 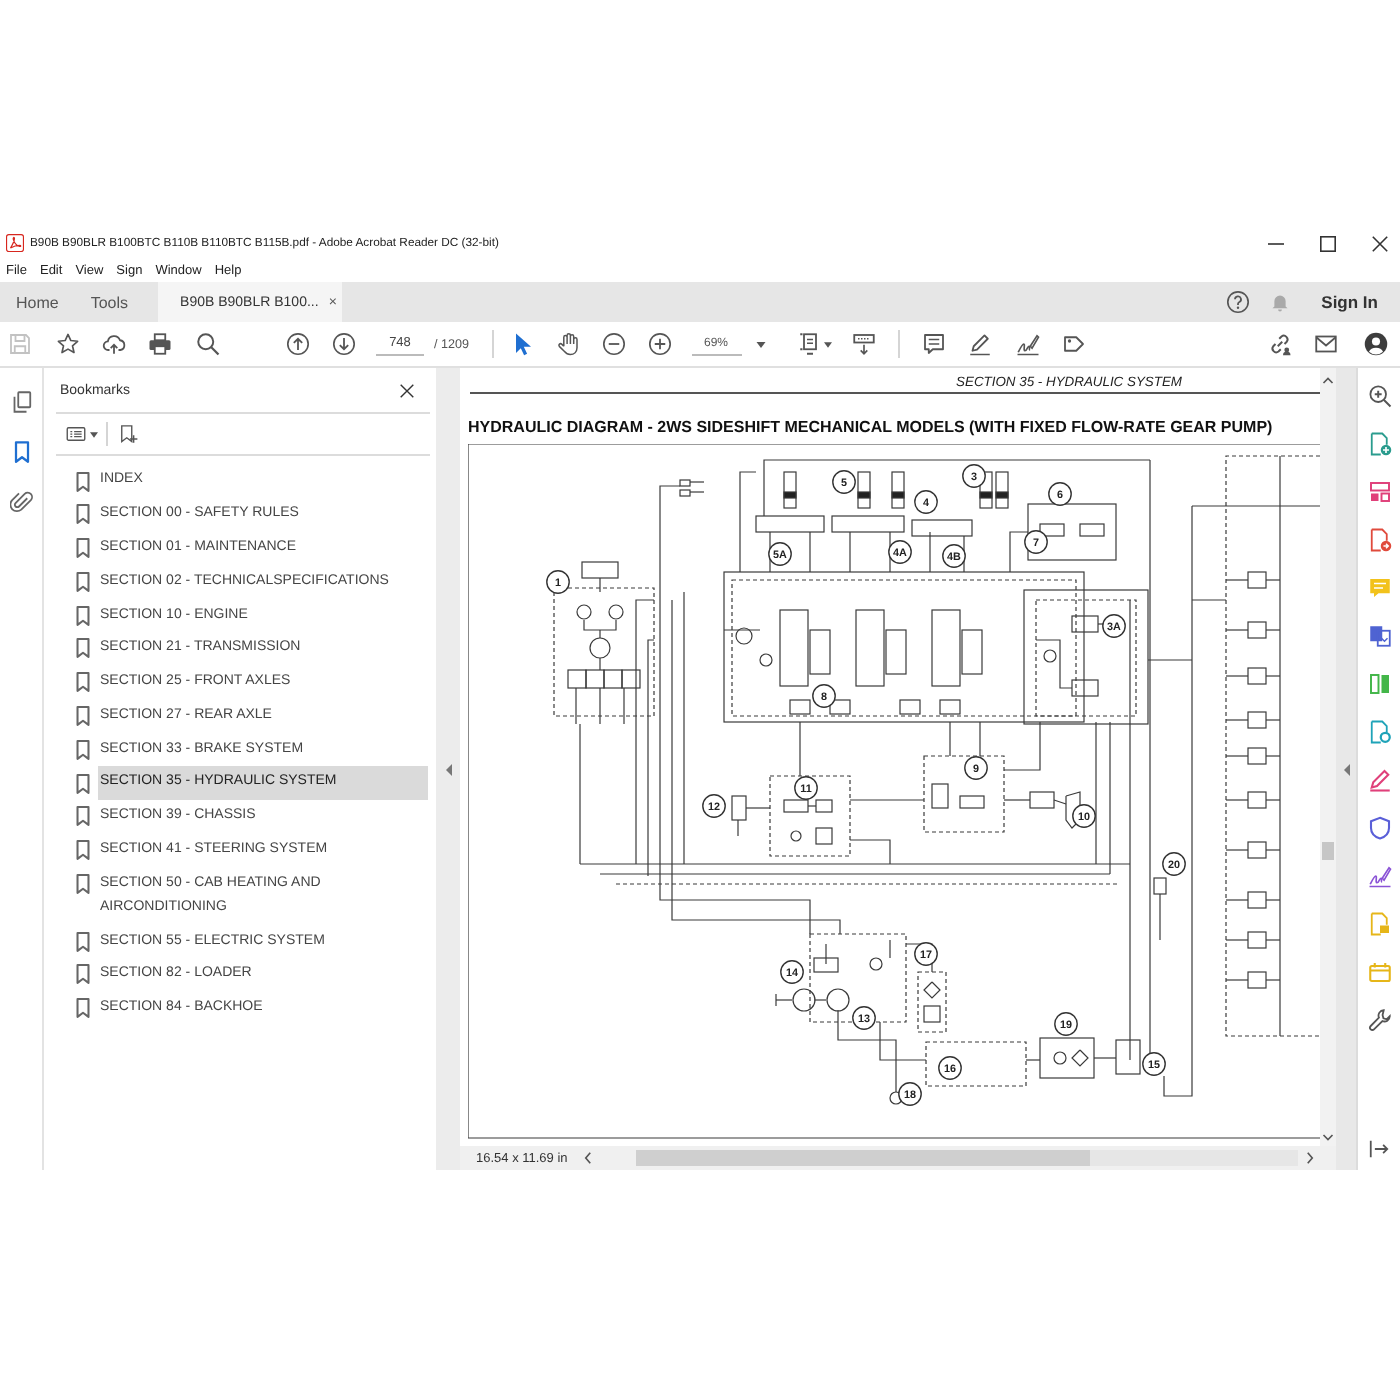 What do you see at coordinates (1379, 444) in the screenshot?
I see `document-plus-icon` at bounding box center [1379, 444].